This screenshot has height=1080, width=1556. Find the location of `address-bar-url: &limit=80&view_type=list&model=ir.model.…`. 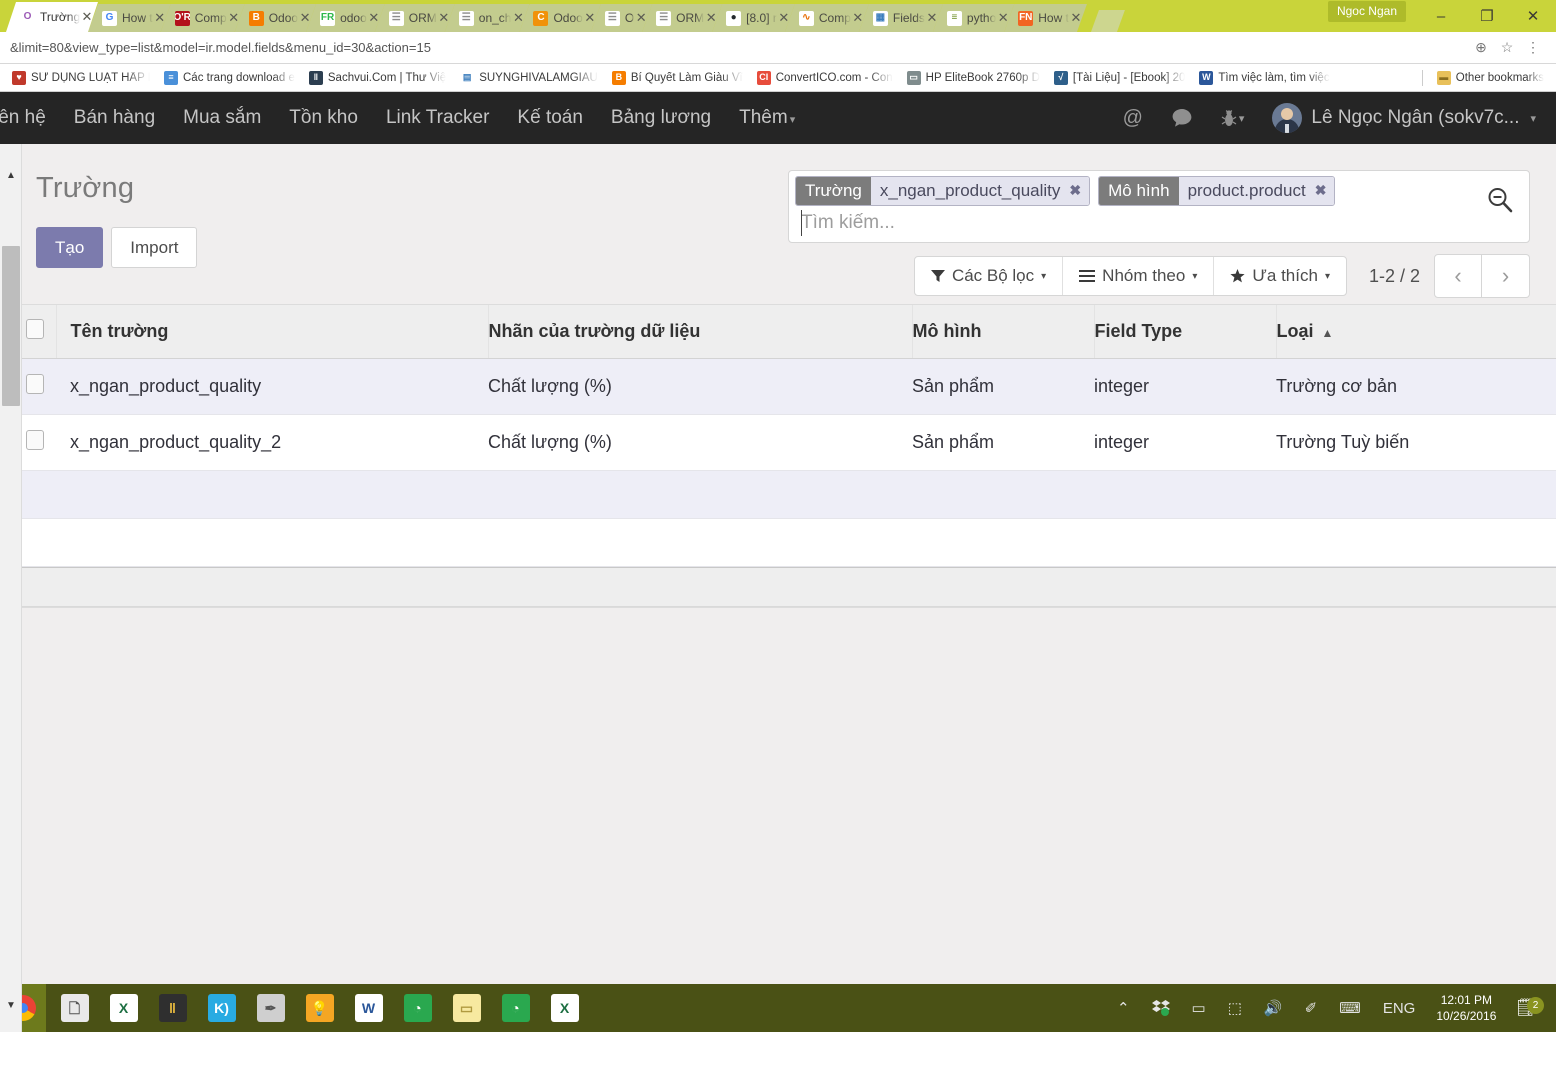

address-bar-url: &limit=80&view_type=list&model=ir.model.… is located at coordinates (739, 47).